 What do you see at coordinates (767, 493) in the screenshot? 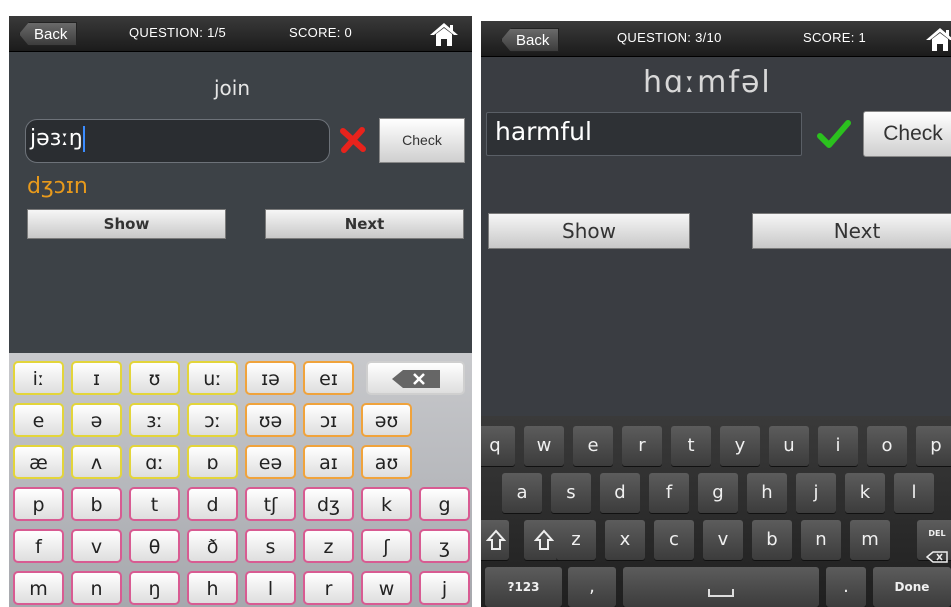
I see `letter-key: h` at bounding box center [767, 493].